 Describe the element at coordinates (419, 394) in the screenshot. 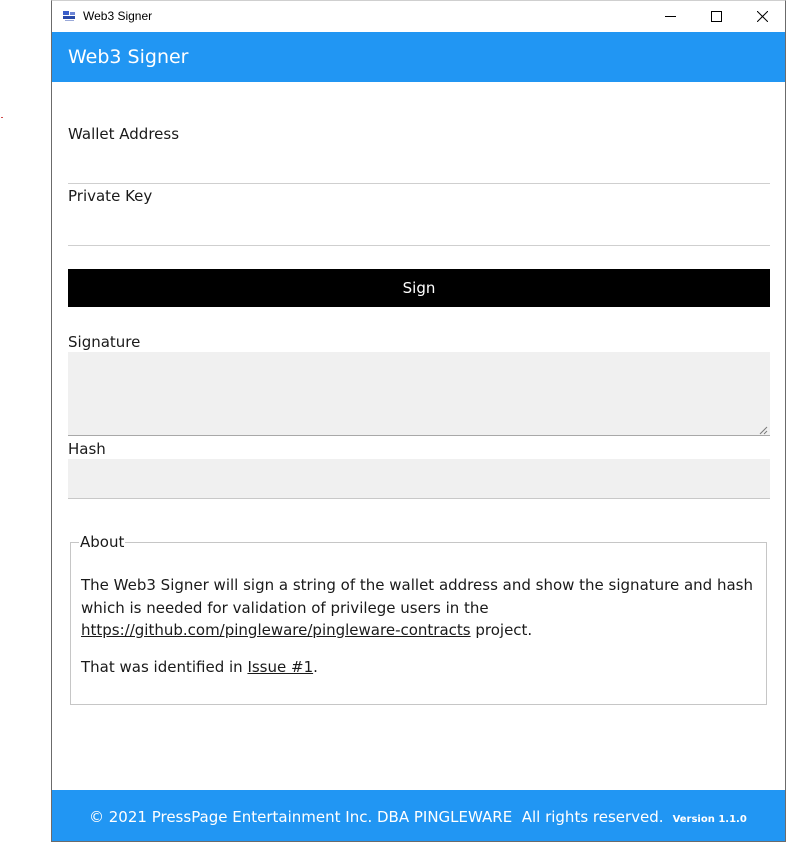

I see `signature-field` at that location.